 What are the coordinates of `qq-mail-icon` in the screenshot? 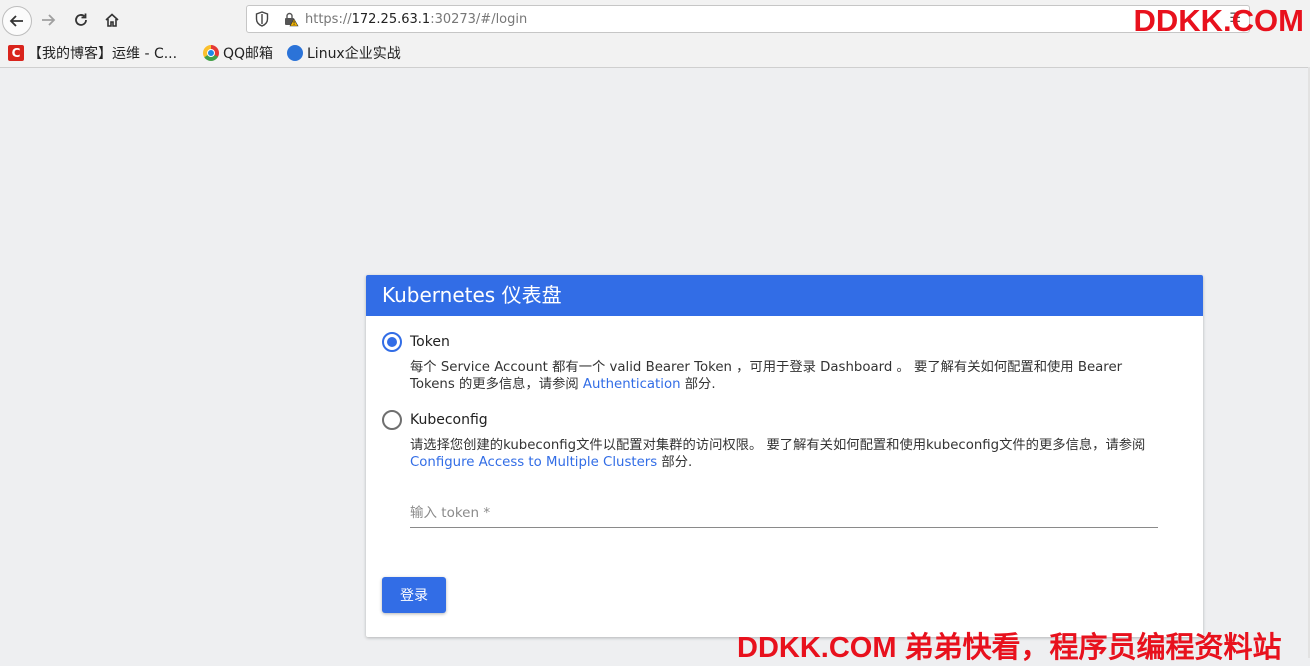 It's located at (211, 53).